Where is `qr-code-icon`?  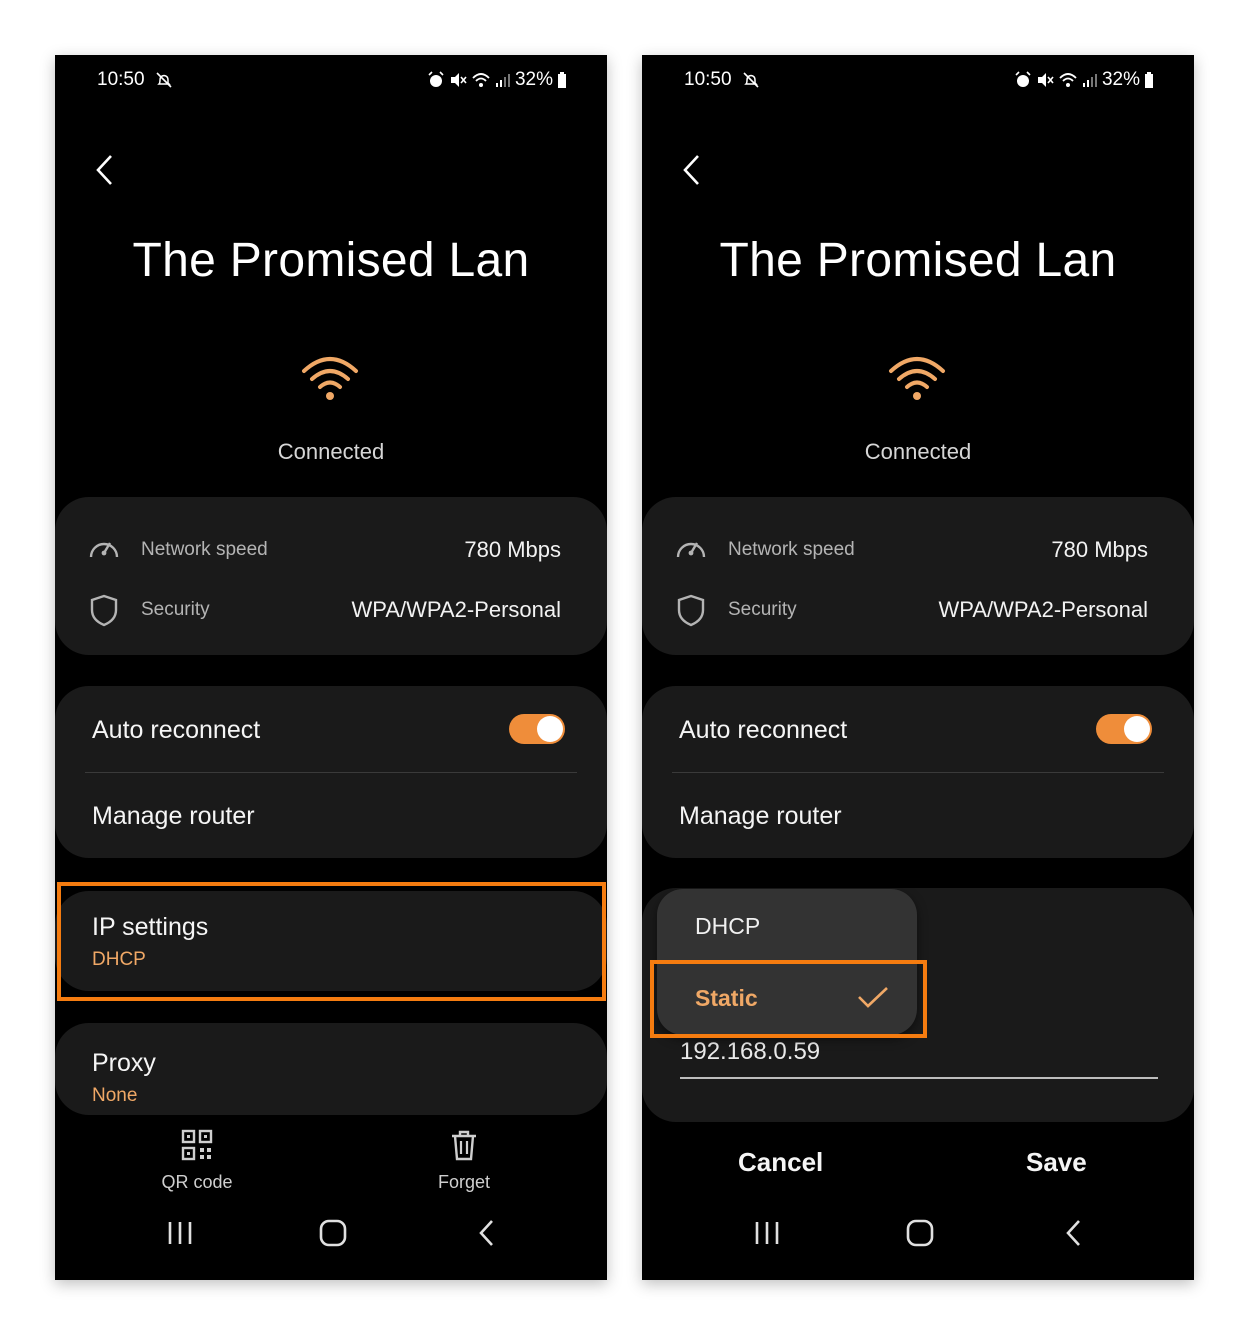
qr-code-icon is located at coordinates (197, 1145).